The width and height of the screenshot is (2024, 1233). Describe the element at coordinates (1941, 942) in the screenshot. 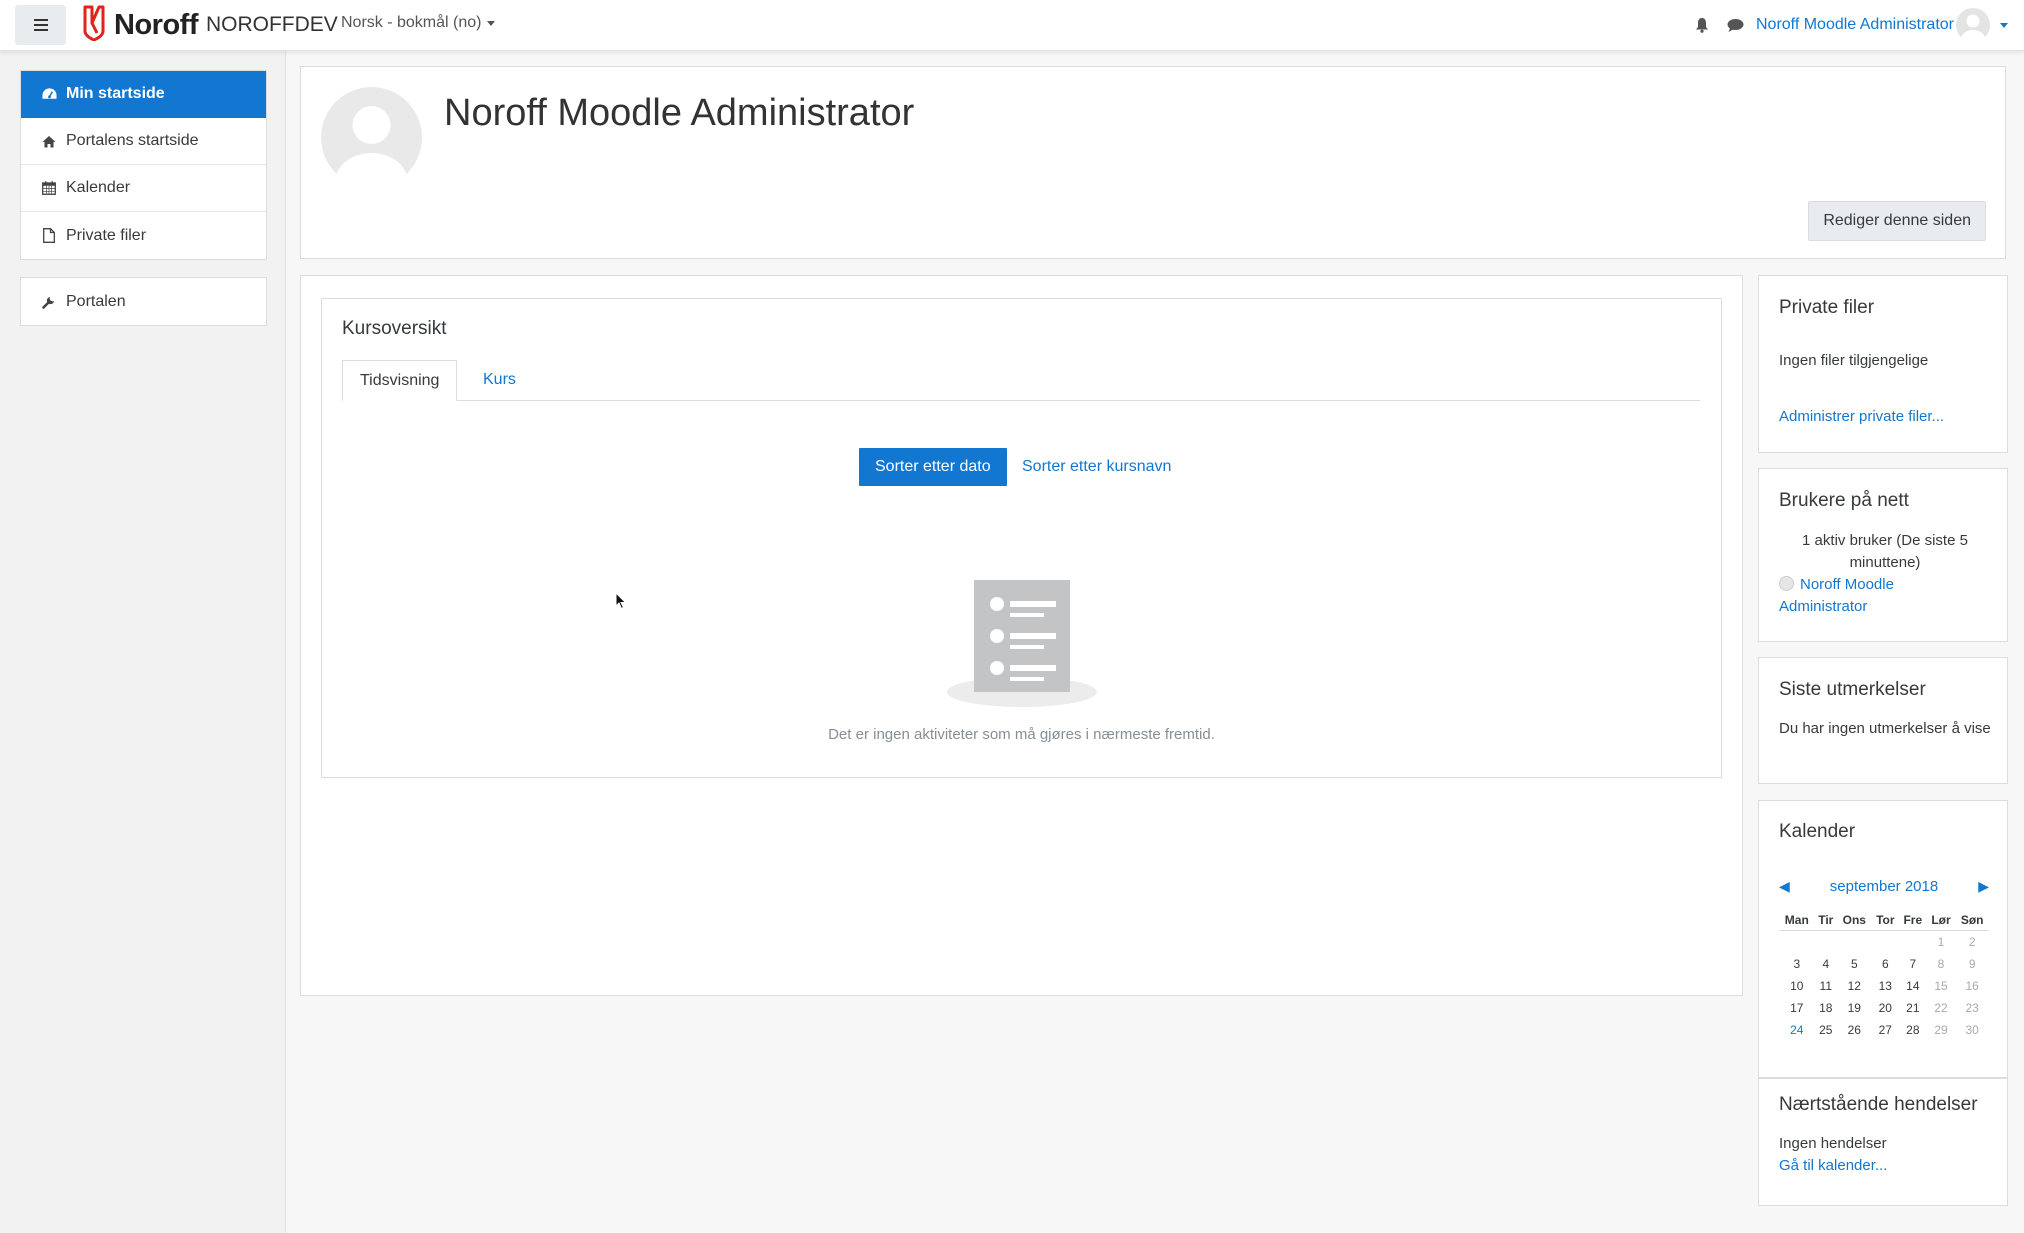

I see `calendar-day: 1` at that location.